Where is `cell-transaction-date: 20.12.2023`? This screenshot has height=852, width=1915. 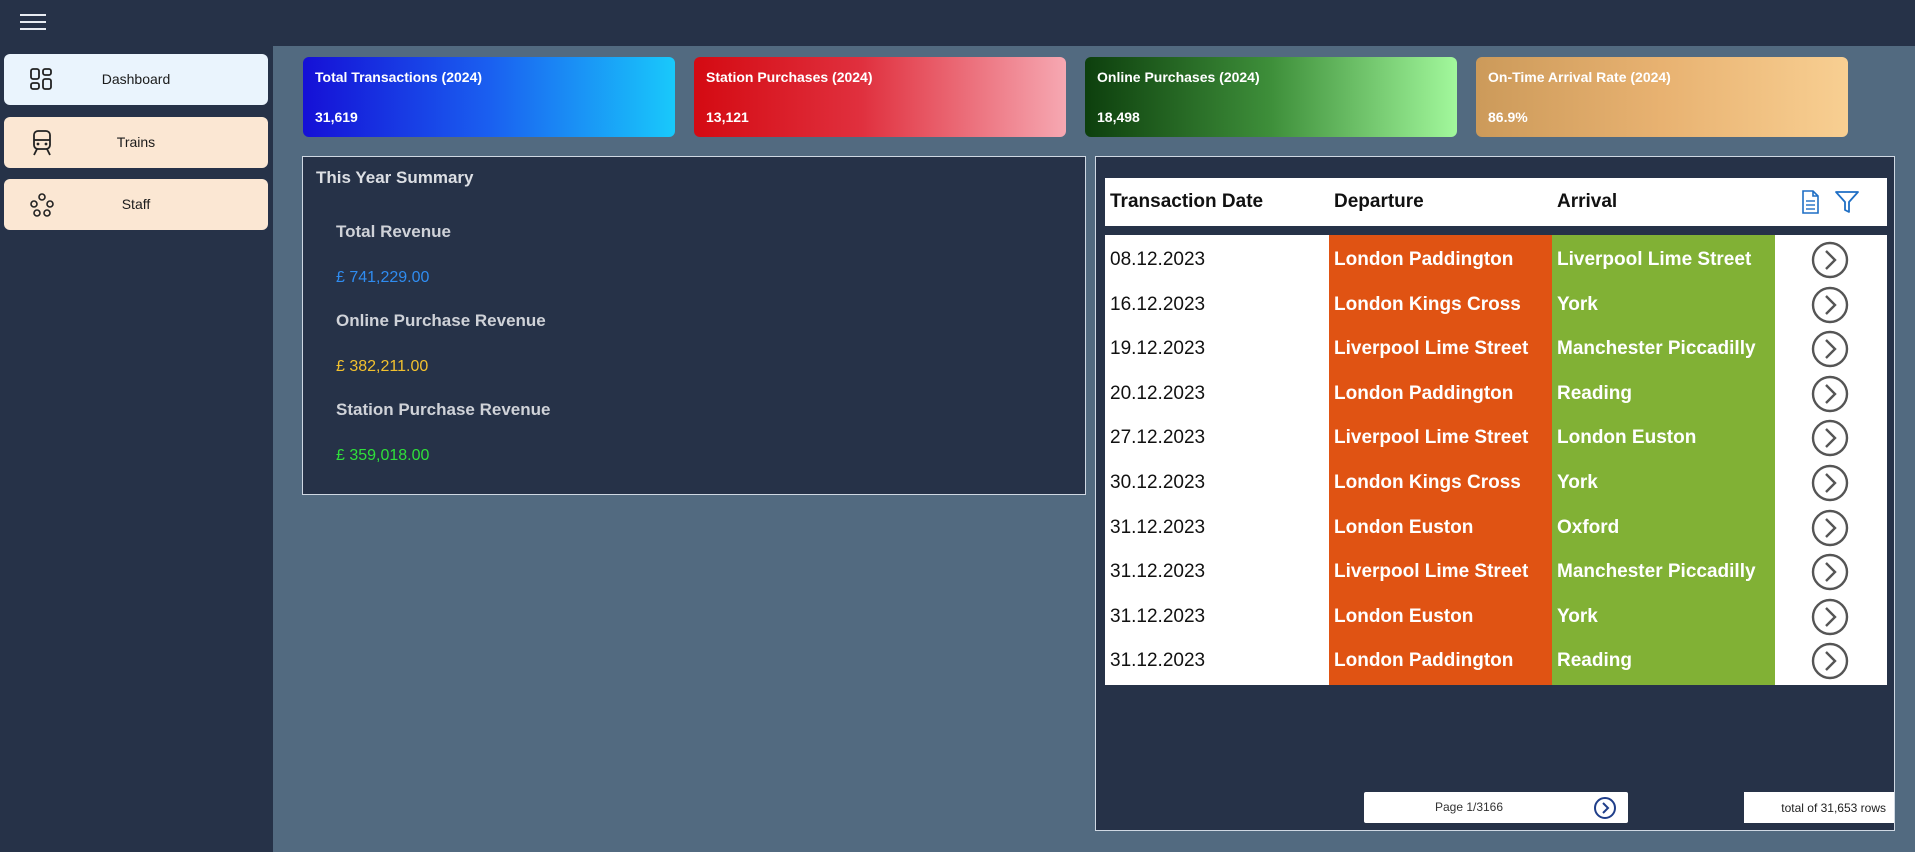 cell-transaction-date: 20.12.2023 is located at coordinates (1217, 393).